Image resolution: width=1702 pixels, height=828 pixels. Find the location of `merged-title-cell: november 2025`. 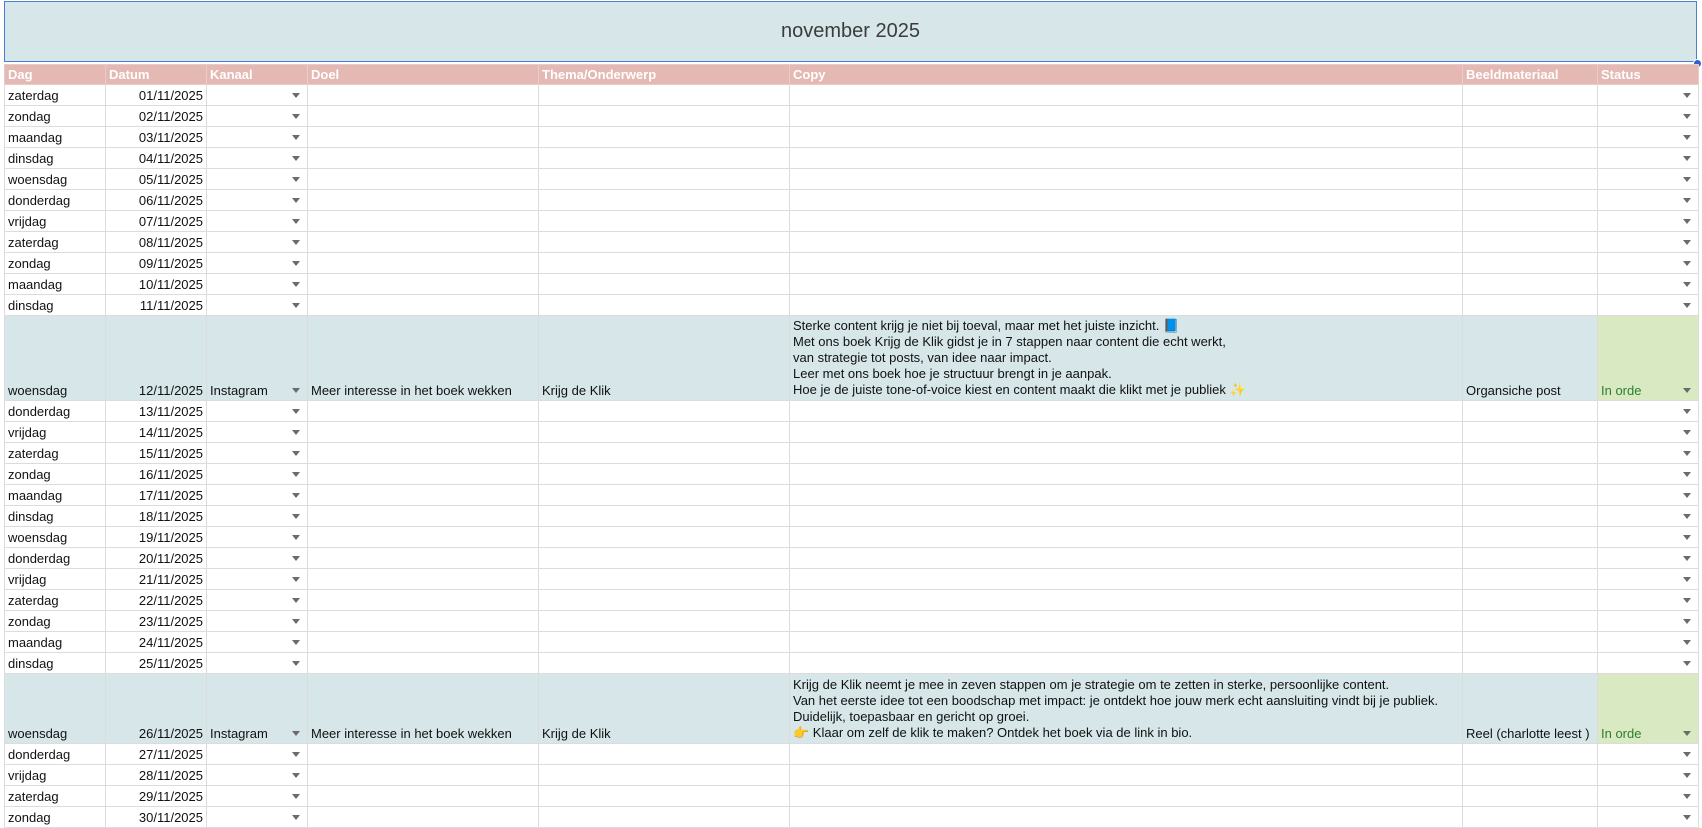

merged-title-cell: november 2025 is located at coordinates (850, 31).